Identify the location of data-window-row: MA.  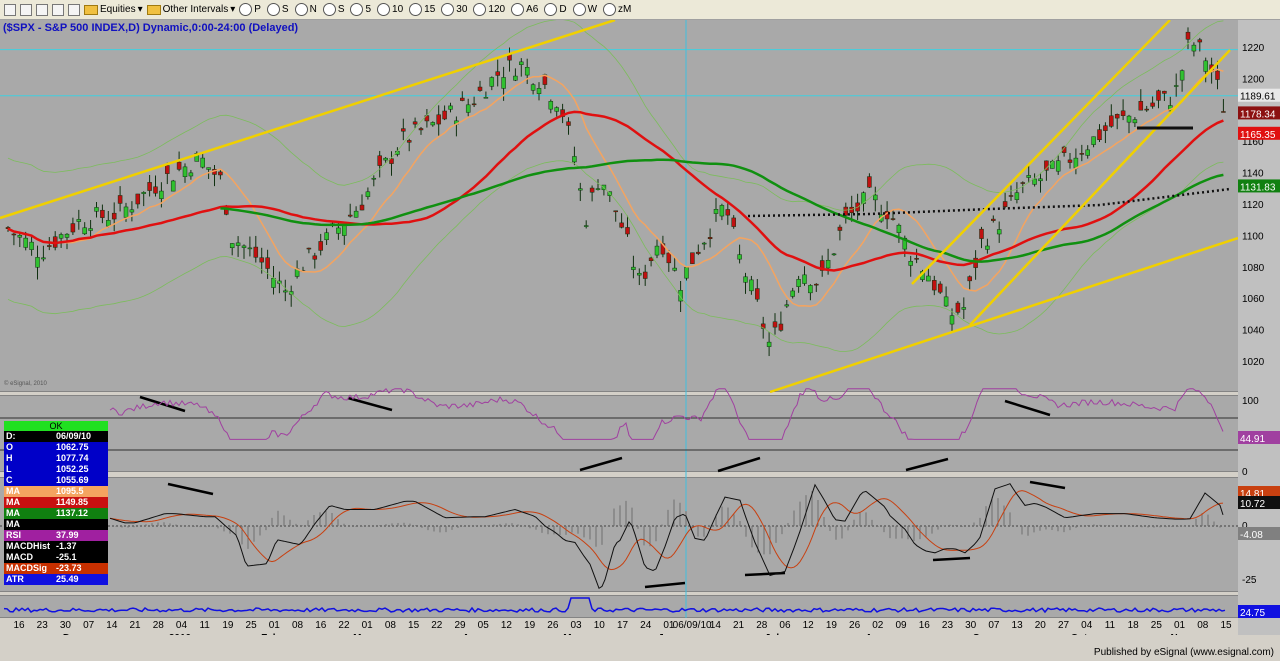
(56, 524).